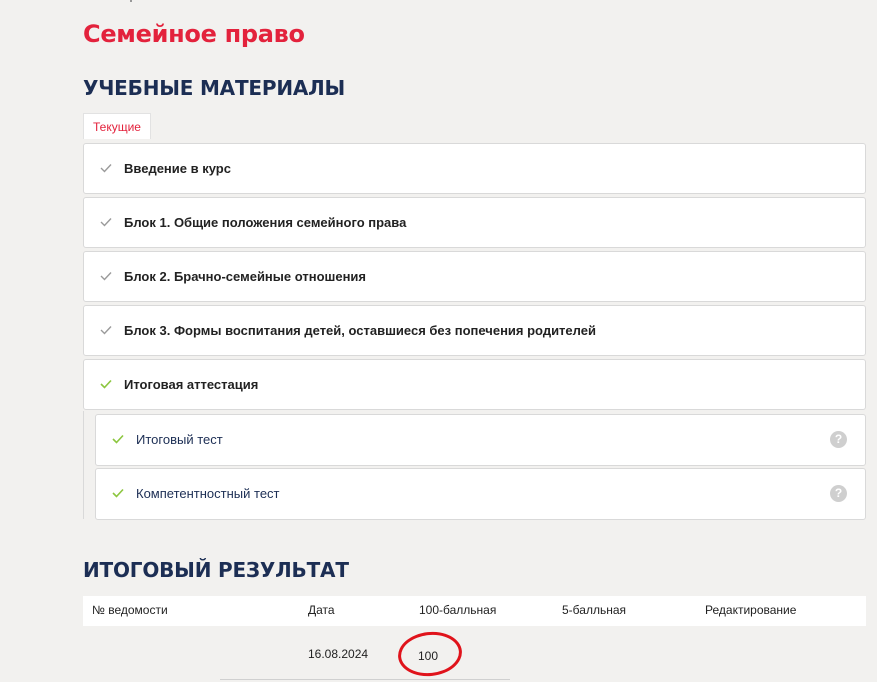 The width and height of the screenshot is (877, 682). Describe the element at coordinates (751, 610) in the screenshot. I see `column-header-edit: Редактирование` at that location.